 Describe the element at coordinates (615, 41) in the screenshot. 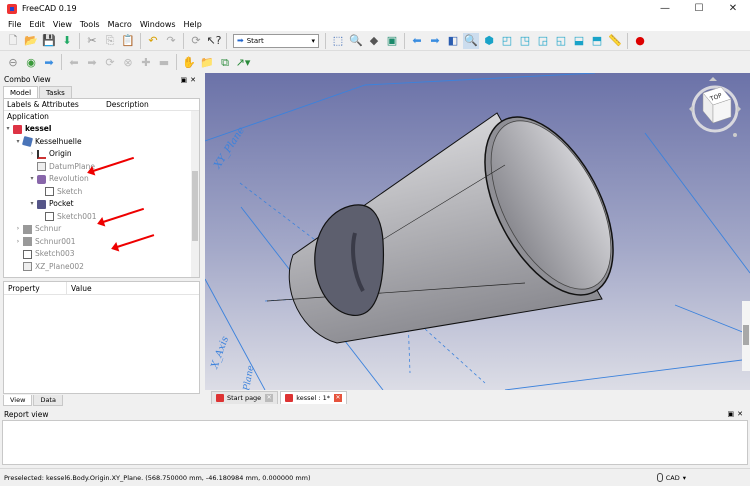

I see `measure-icon: 📏` at that location.